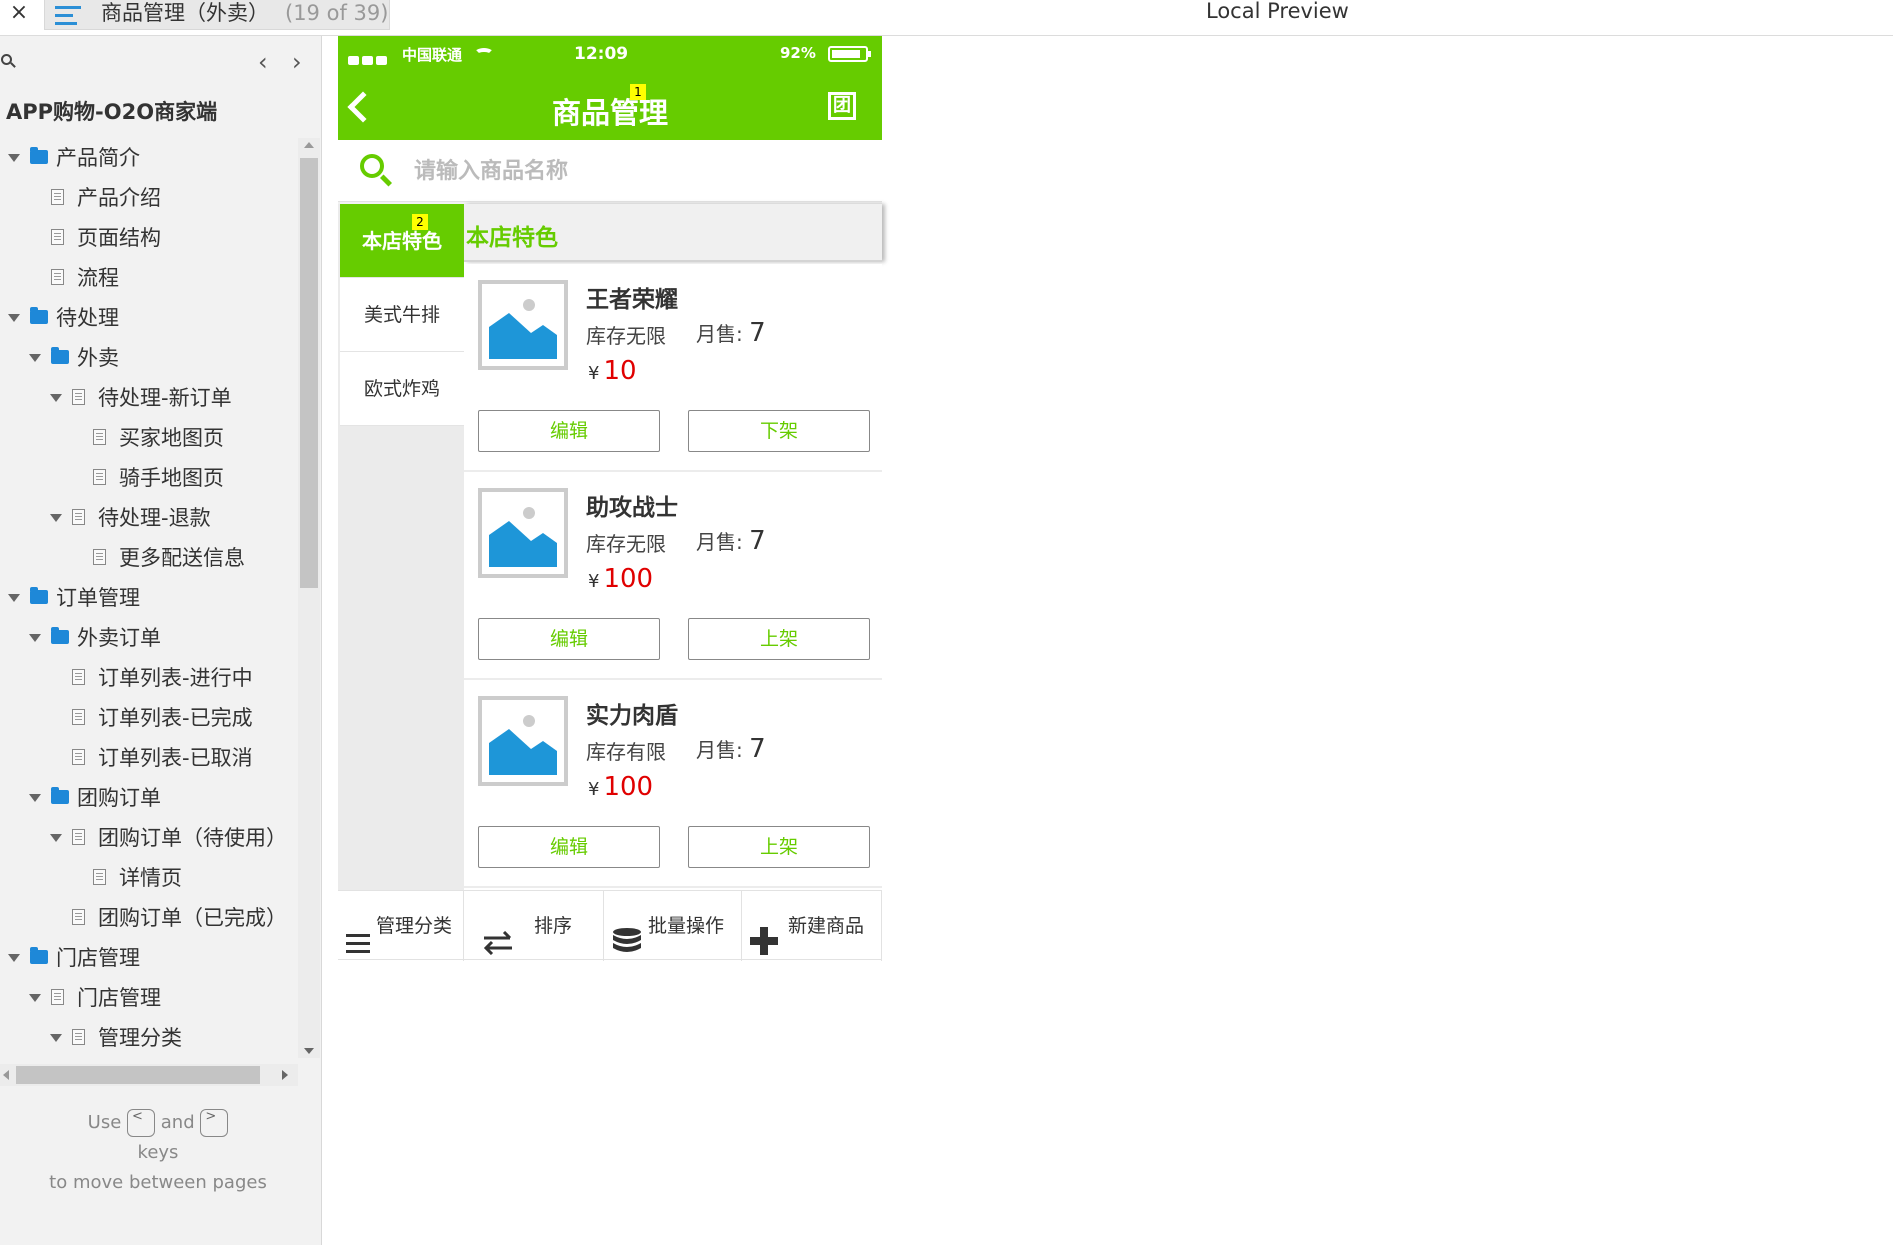 Image resolution: width=1893 pixels, height=1245 pixels. Describe the element at coordinates (149, 278) in the screenshot. I see `sitemap-item: 流程` at that location.